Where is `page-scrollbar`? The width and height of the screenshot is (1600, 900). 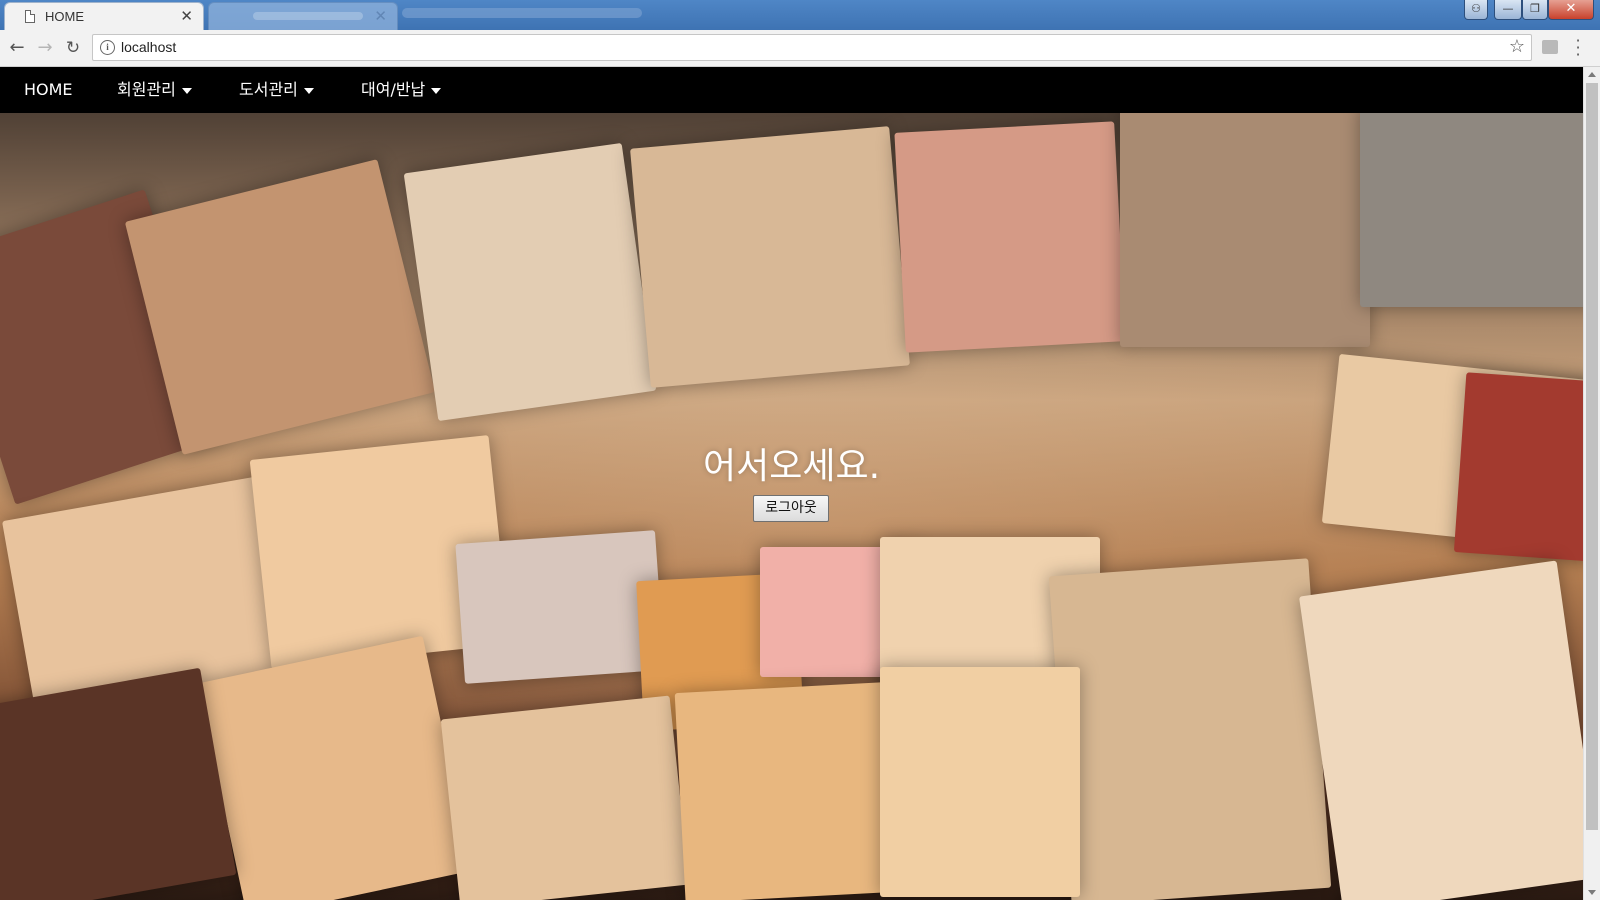 page-scrollbar is located at coordinates (1591, 483).